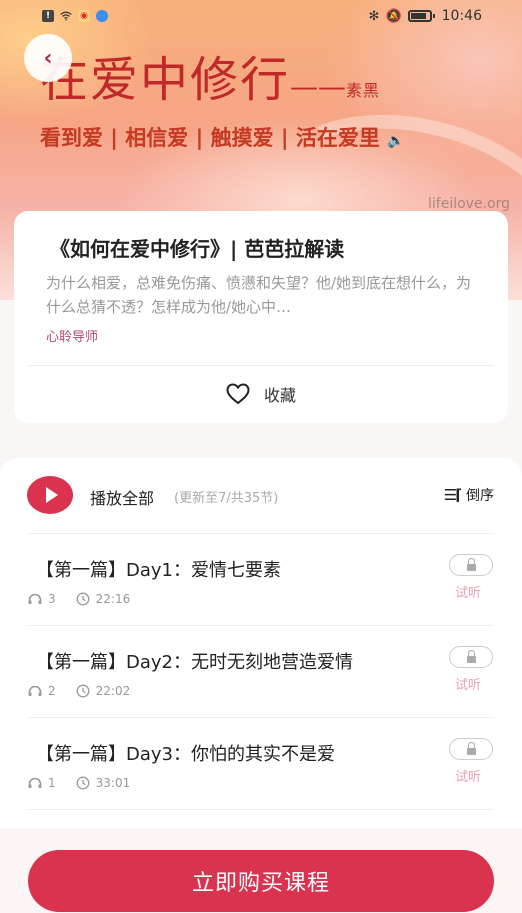 The image size is (522, 913). I want to click on bottom-action-bar: 立即购买课程, so click(261, 870).